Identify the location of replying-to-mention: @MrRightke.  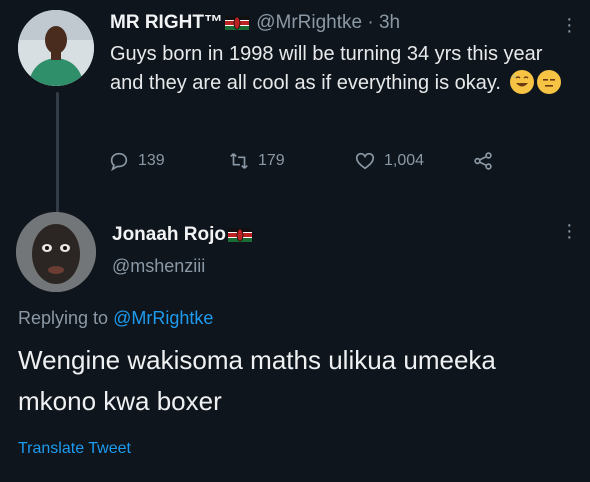
(163, 318).